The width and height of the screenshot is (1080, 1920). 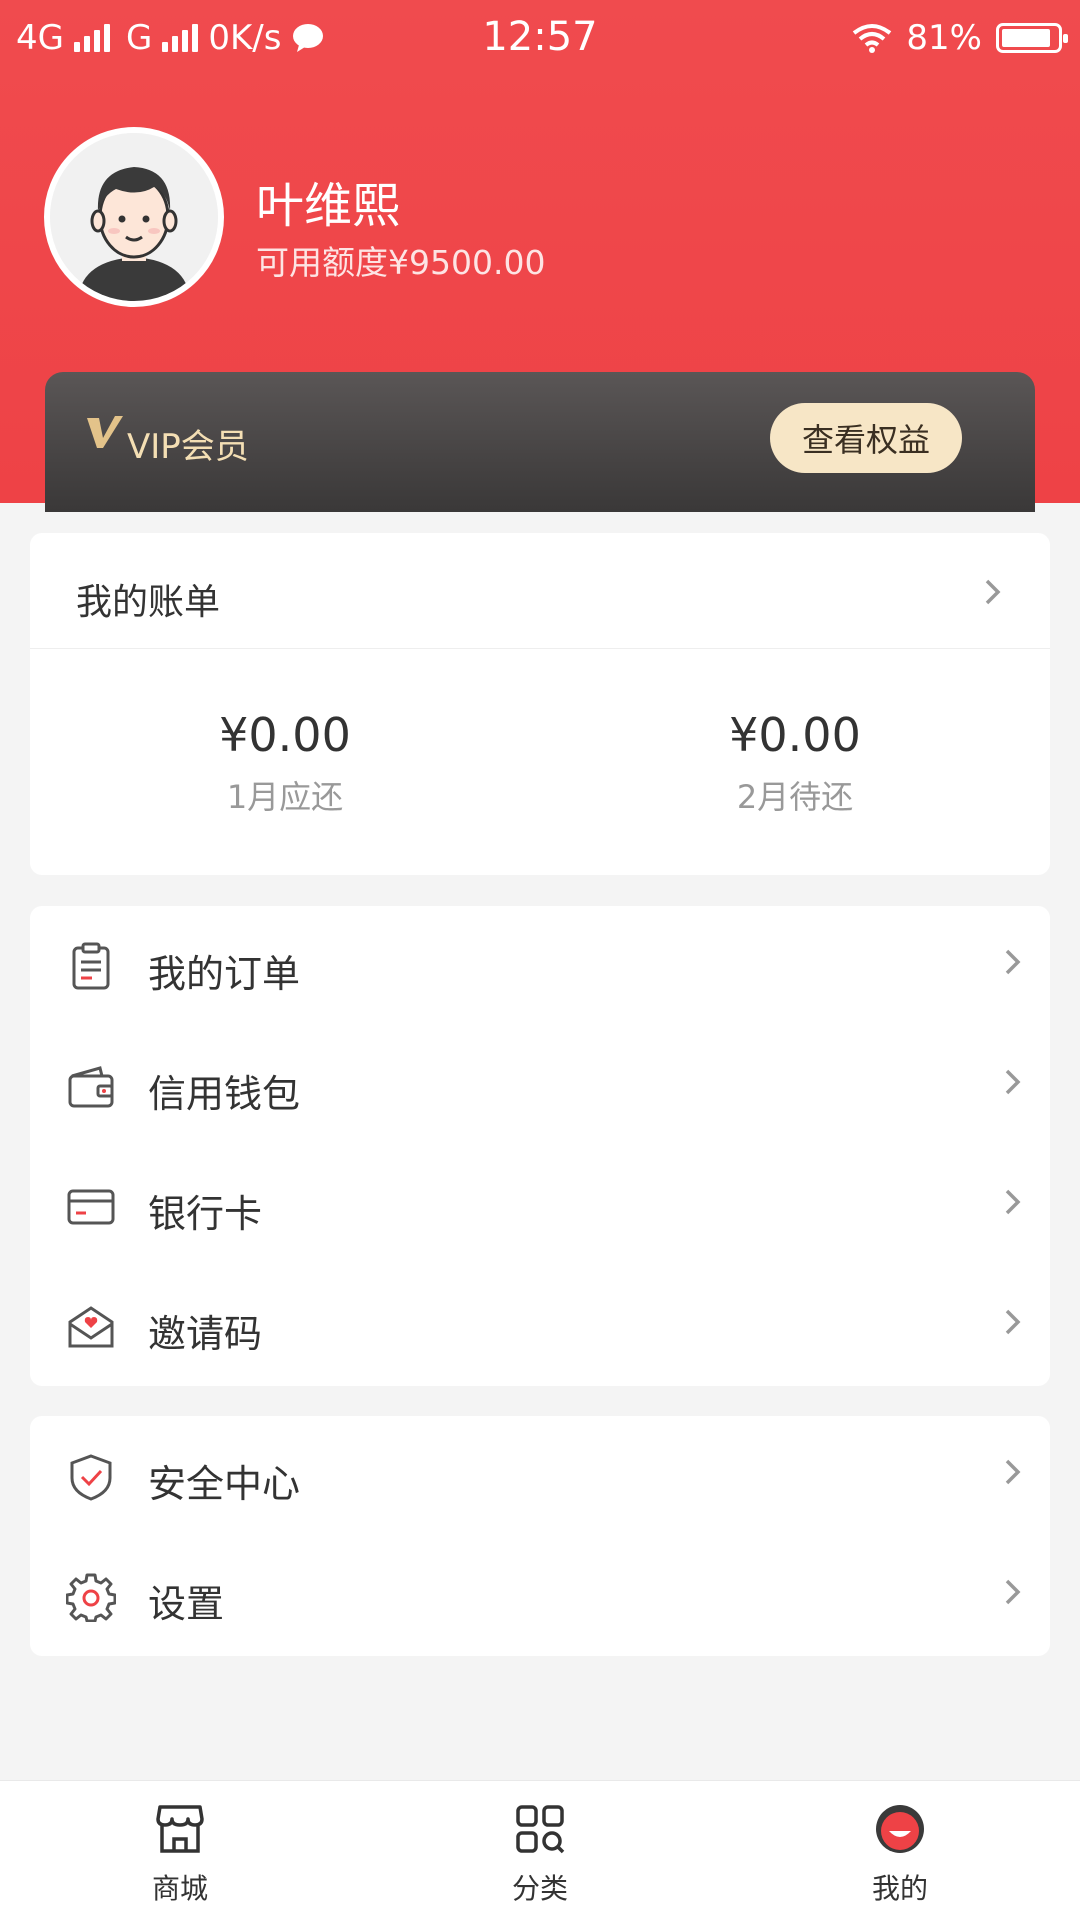 What do you see at coordinates (179, 1888) in the screenshot?
I see `tab-label: 商城` at bounding box center [179, 1888].